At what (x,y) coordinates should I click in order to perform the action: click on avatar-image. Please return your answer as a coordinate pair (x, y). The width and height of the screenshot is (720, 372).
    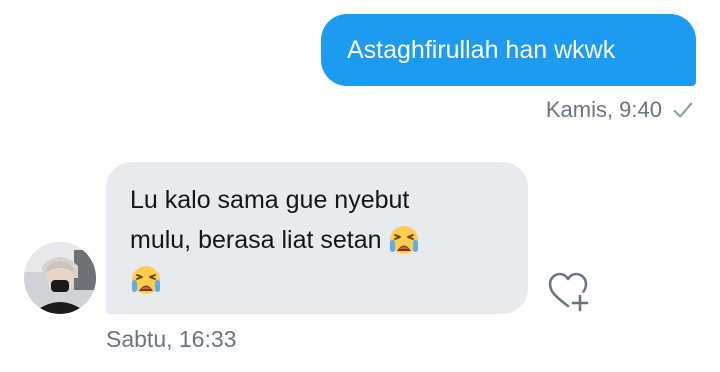
    Looking at the image, I should click on (60, 278).